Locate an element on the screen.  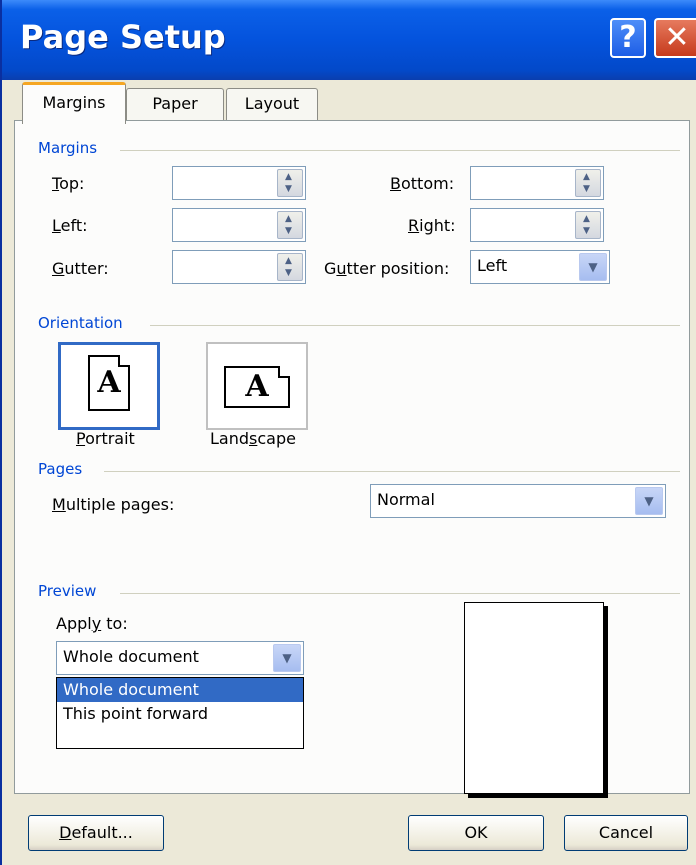
gutter-spinner: ▲ ▼ is located at coordinates (239, 267).